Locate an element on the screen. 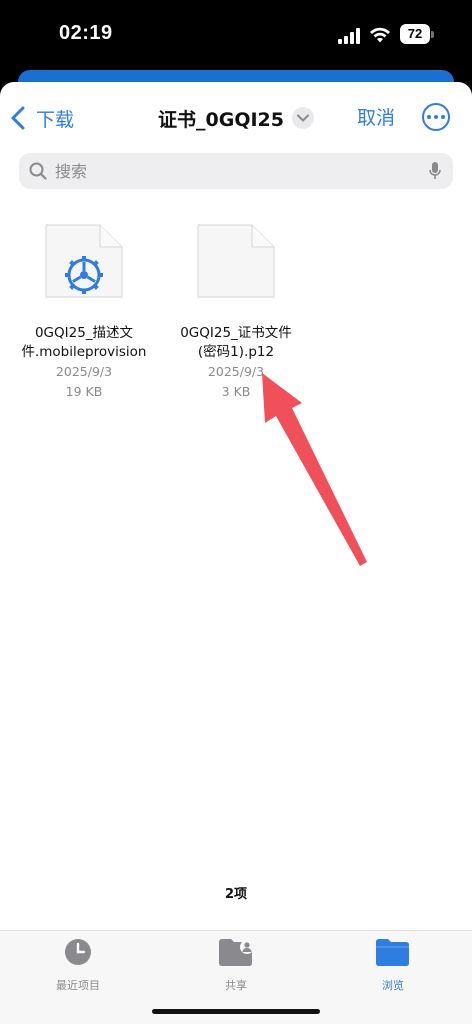  tab-browse: 浏览 is located at coordinates (393, 965).